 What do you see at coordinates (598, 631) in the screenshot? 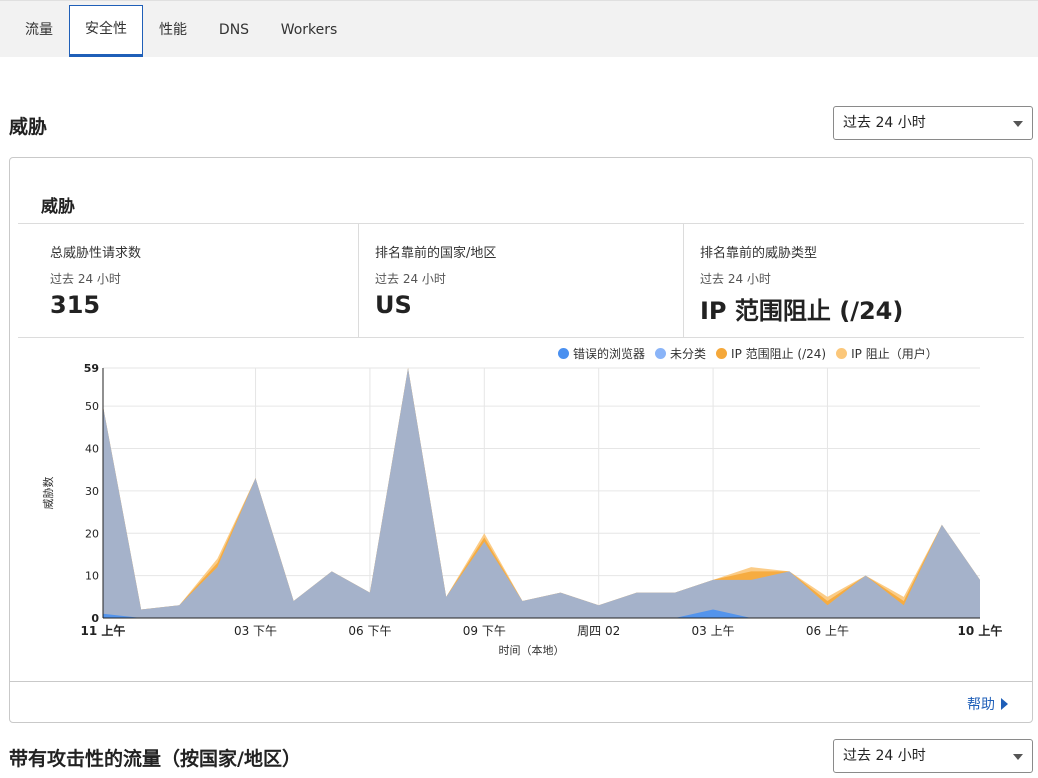
I see `x-tick-label: 周四 02` at bounding box center [598, 631].